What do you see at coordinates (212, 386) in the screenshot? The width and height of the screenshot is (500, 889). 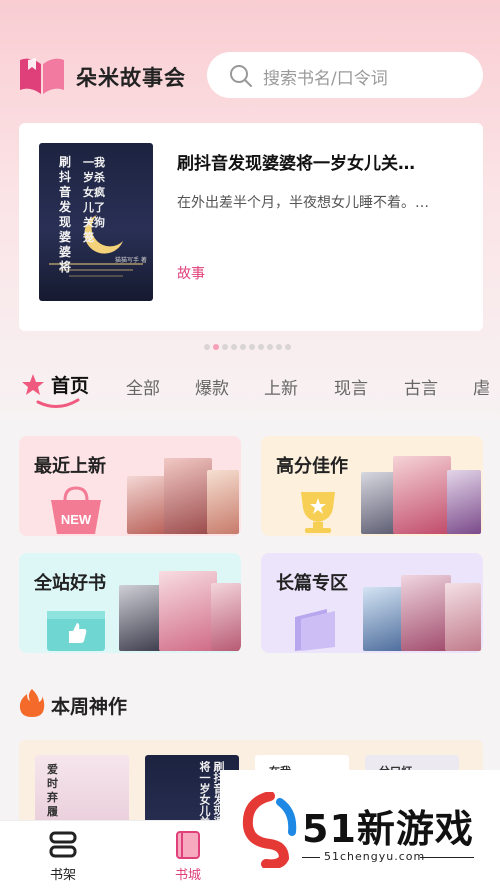 I see `tab-hot: 爆款` at bounding box center [212, 386].